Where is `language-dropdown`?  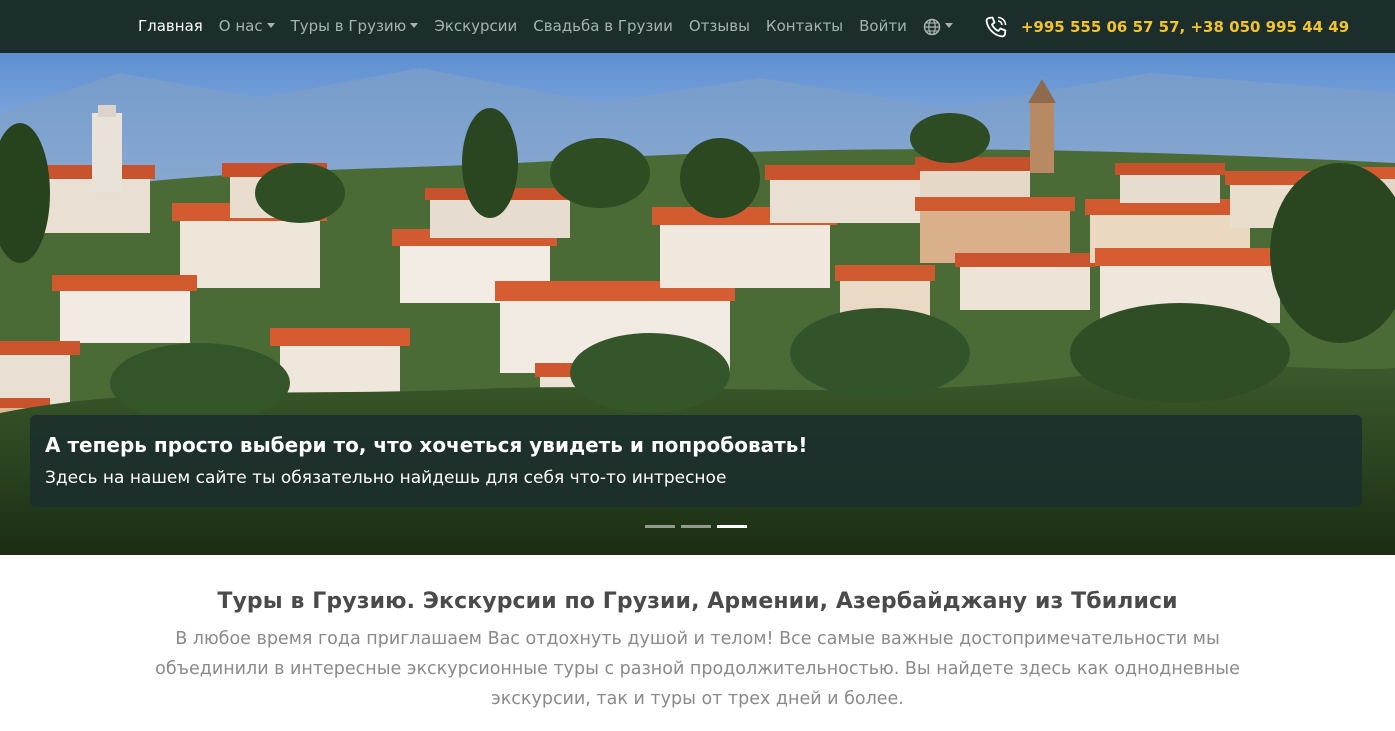 language-dropdown is located at coordinates (938, 27).